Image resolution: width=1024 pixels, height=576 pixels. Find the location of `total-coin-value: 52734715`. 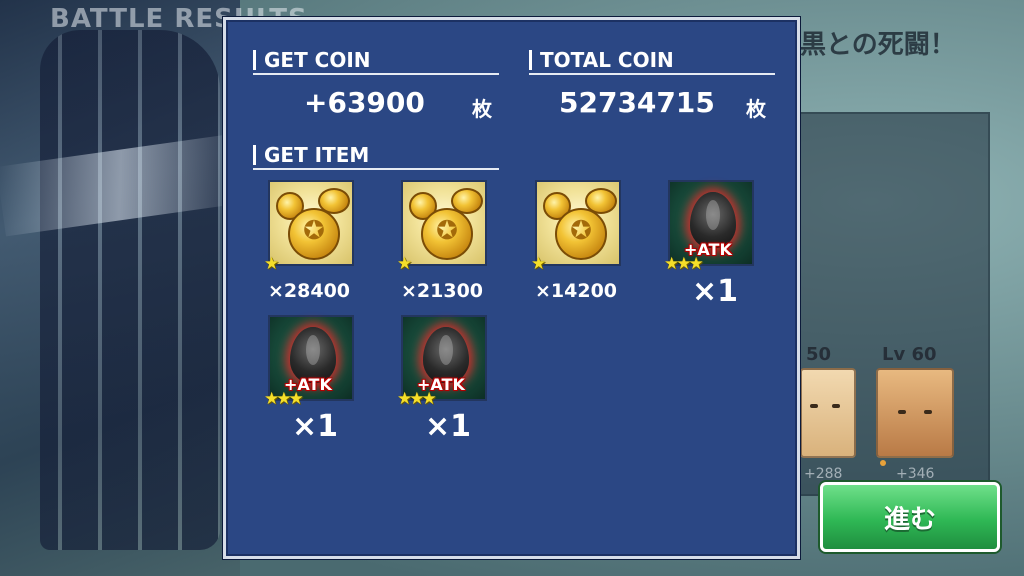

total-coin-value: 52734715 is located at coordinates (637, 102).